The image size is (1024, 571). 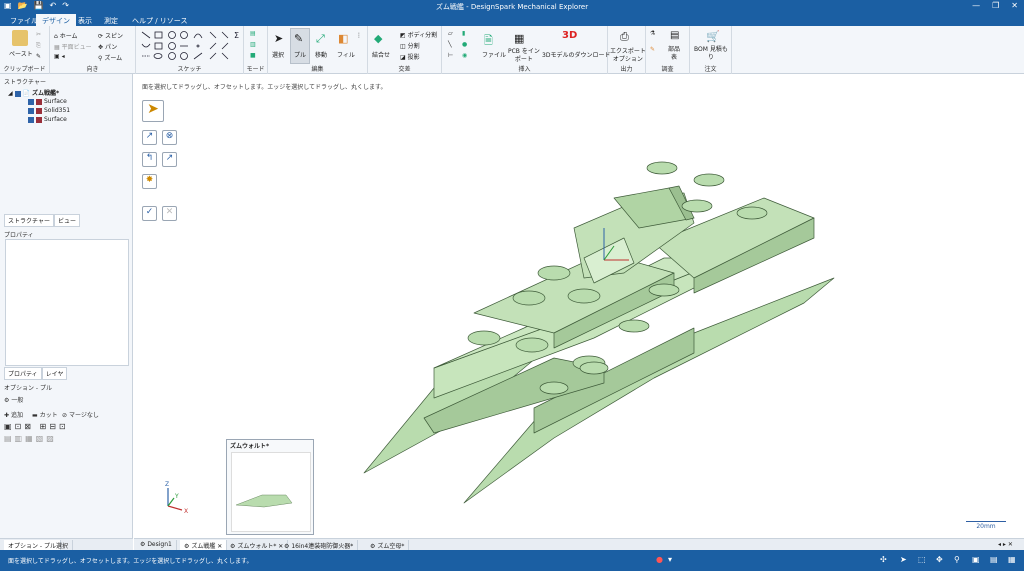 What do you see at coordinates (26, 93) in the screenshot?
I see `design-icon: 📄` at bounding box center [26, 93].